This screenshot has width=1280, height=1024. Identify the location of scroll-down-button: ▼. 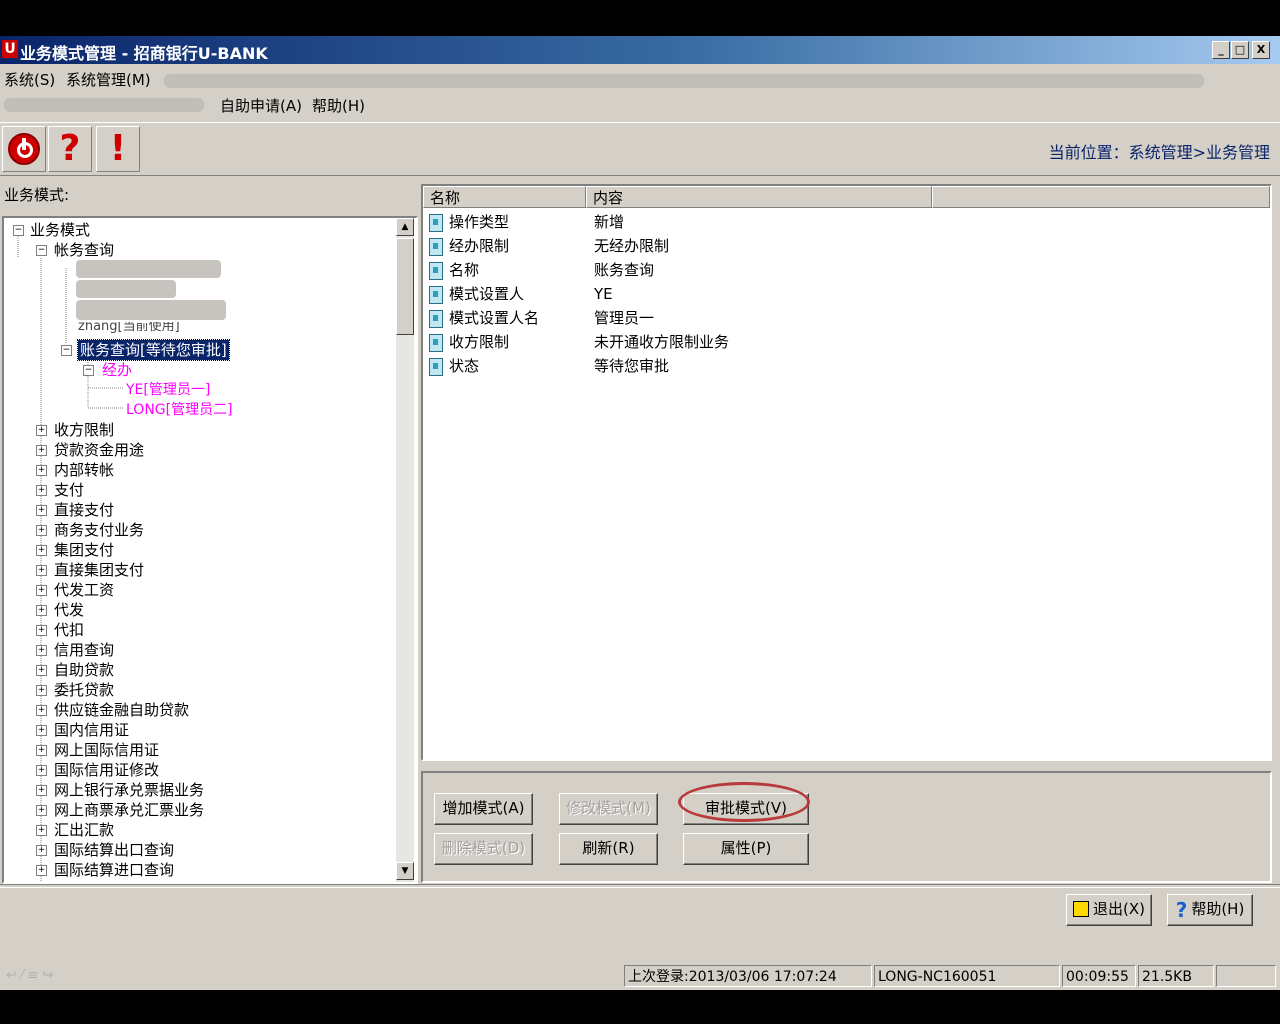
(405, 871).